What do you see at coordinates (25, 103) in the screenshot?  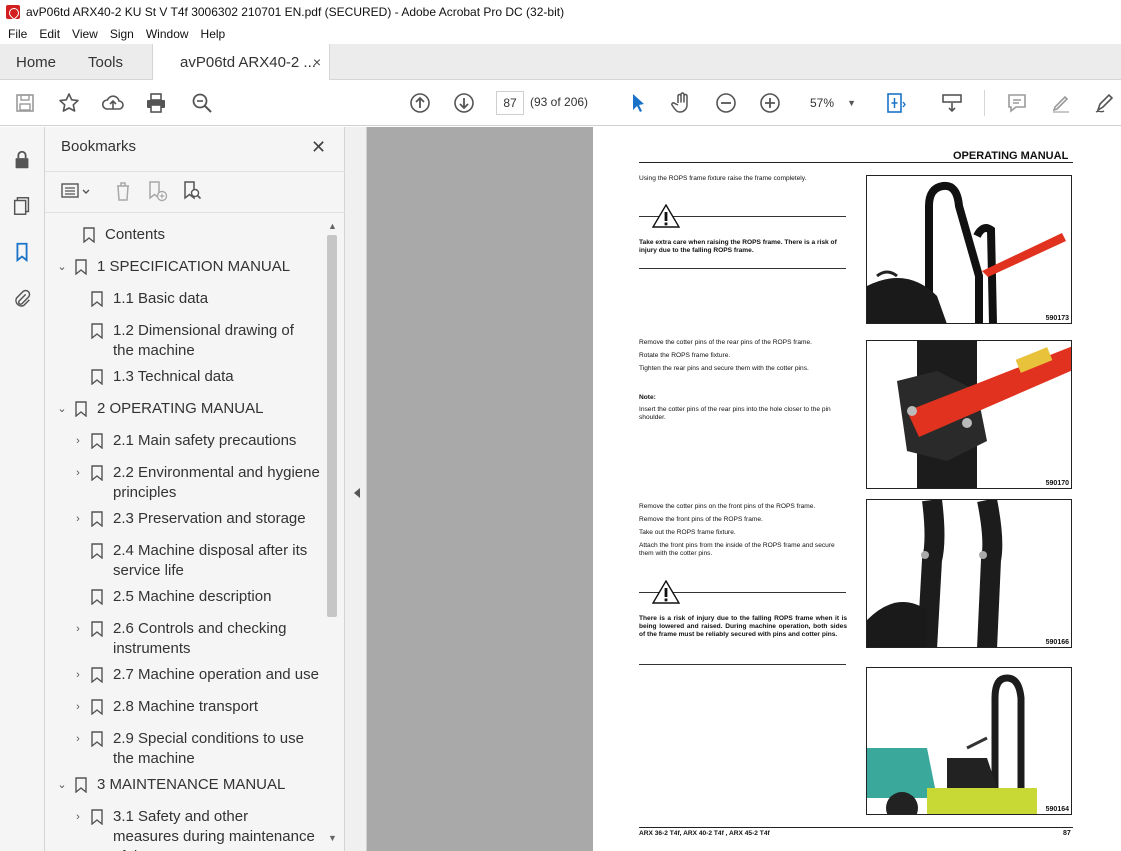 I see `save-icon` at bounding box center [25, 103].